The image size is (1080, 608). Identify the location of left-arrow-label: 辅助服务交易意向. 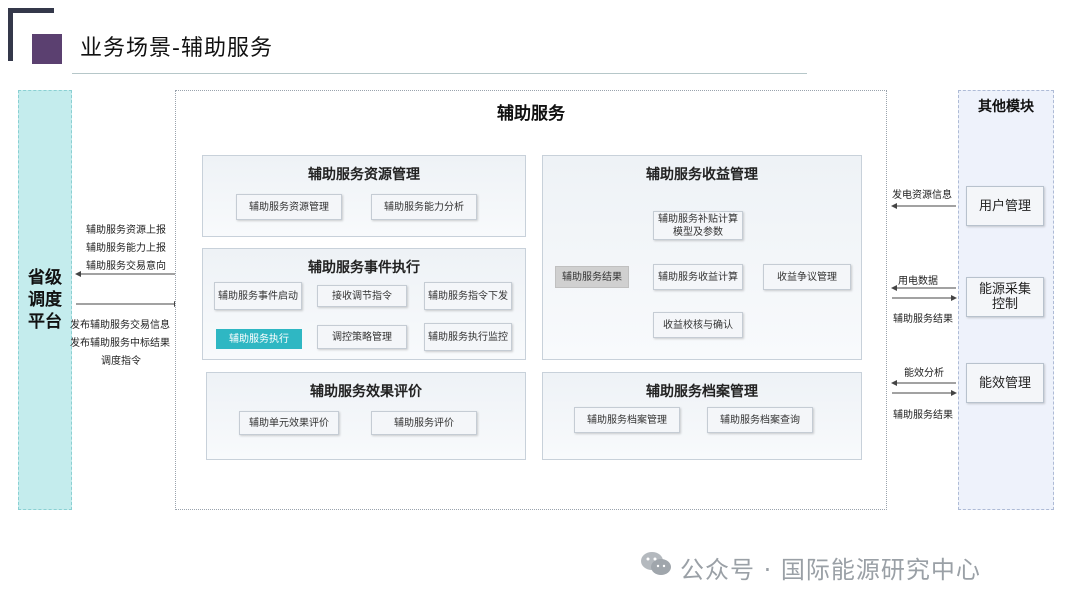
(126, 266).